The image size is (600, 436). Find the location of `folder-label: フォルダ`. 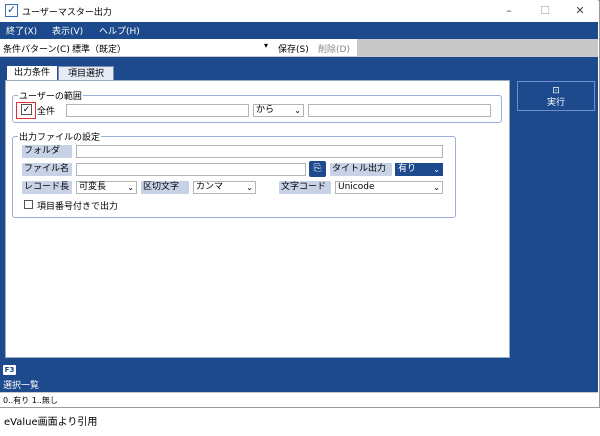

folder-label: フォルダ is located at coordinates (47, 151).